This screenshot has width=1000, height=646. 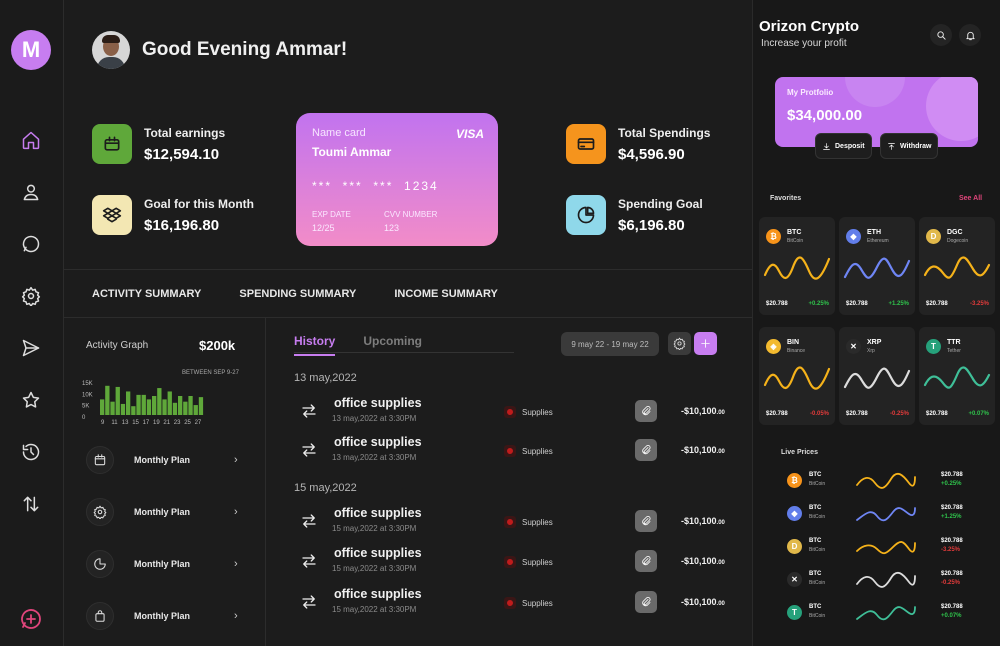 I want to click on favorite-coin-card: D DGC Dogecoin $20.788 -3.25%, so click(x=957, y=266).